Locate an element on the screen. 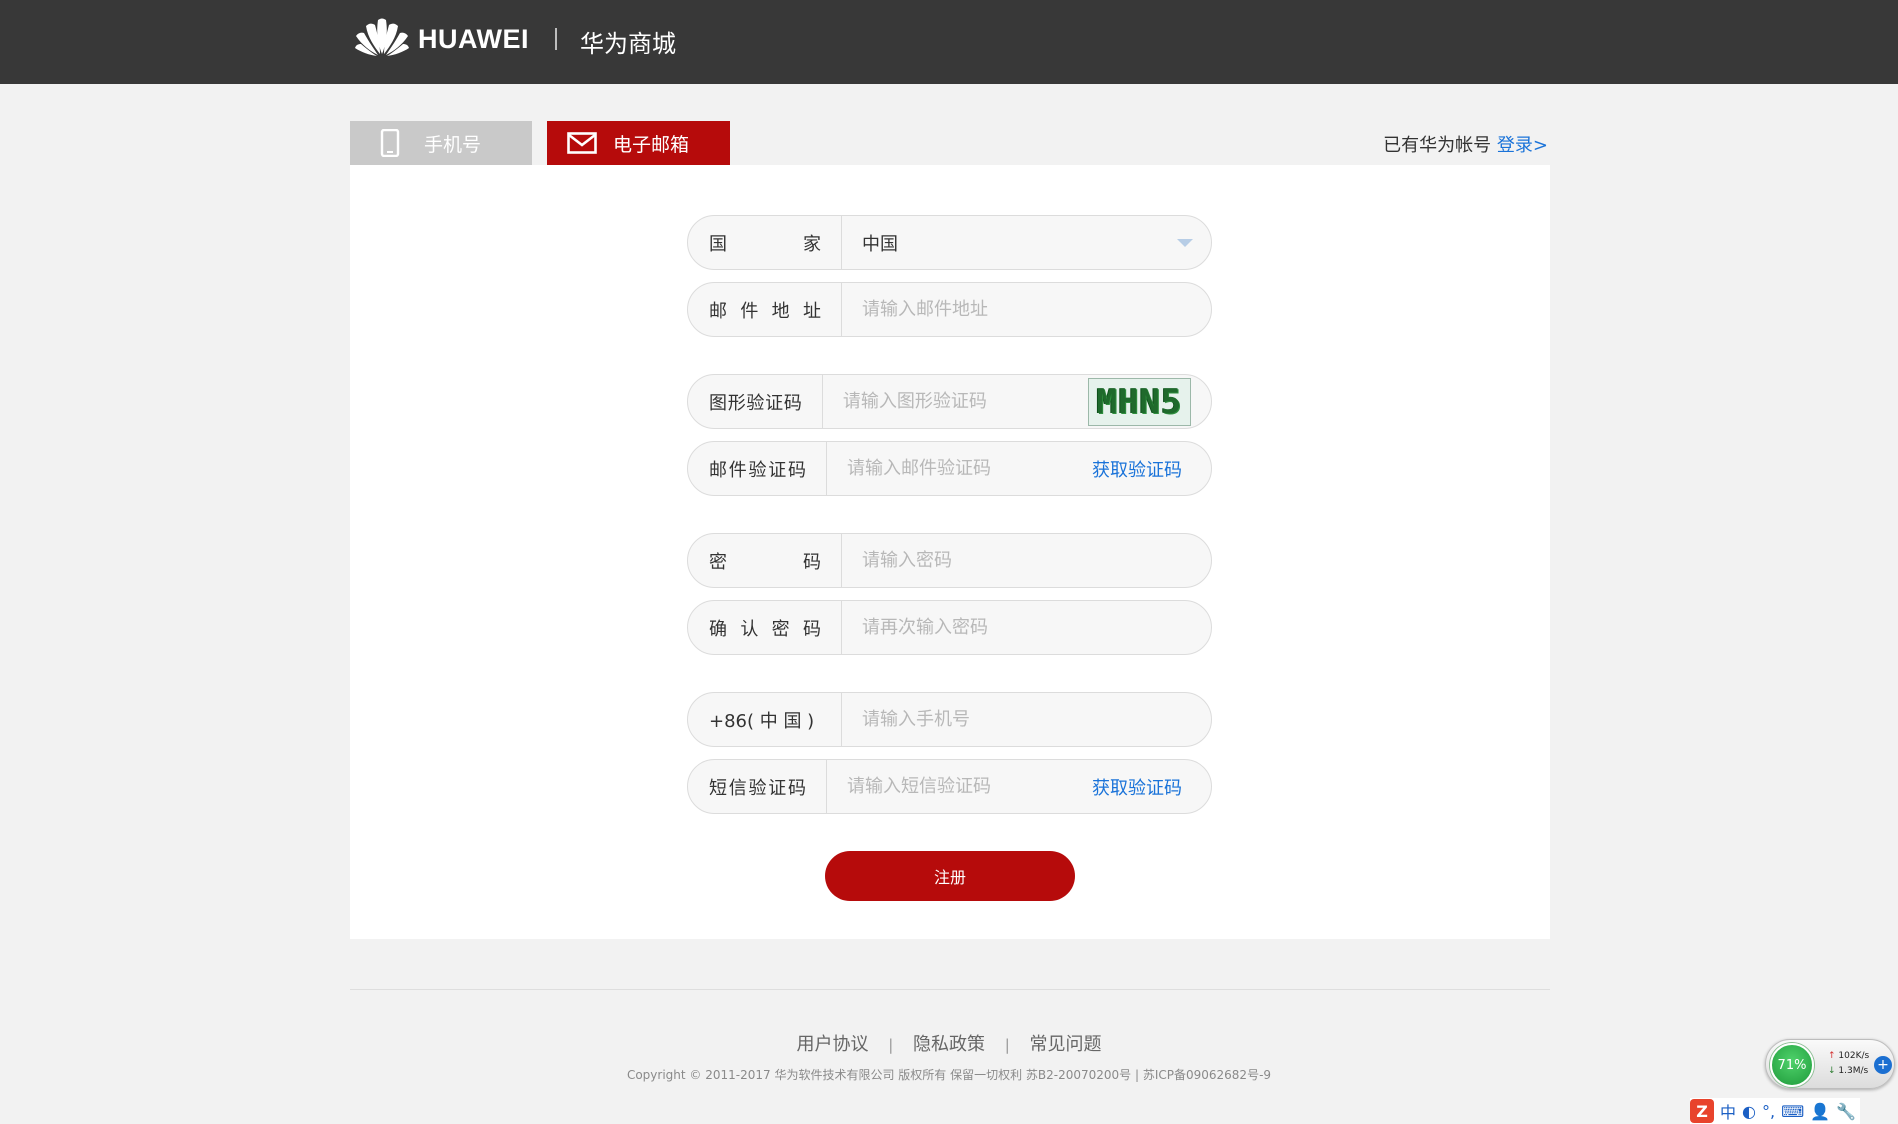  email-code-row: 邮 件 验 证 码 获取验证码 is located at coordinates (949, 468).